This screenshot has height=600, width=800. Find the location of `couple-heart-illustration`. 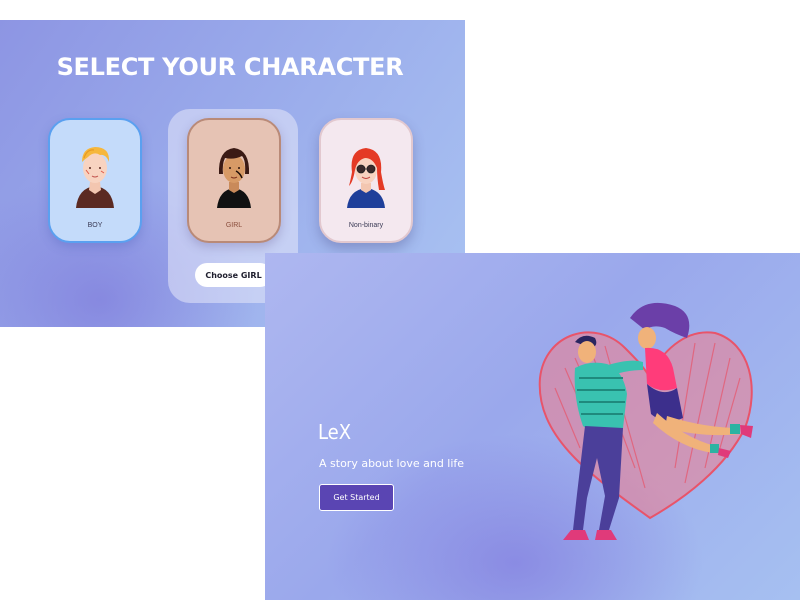

couple-heart-illustration is located at coordinates (645, 421).